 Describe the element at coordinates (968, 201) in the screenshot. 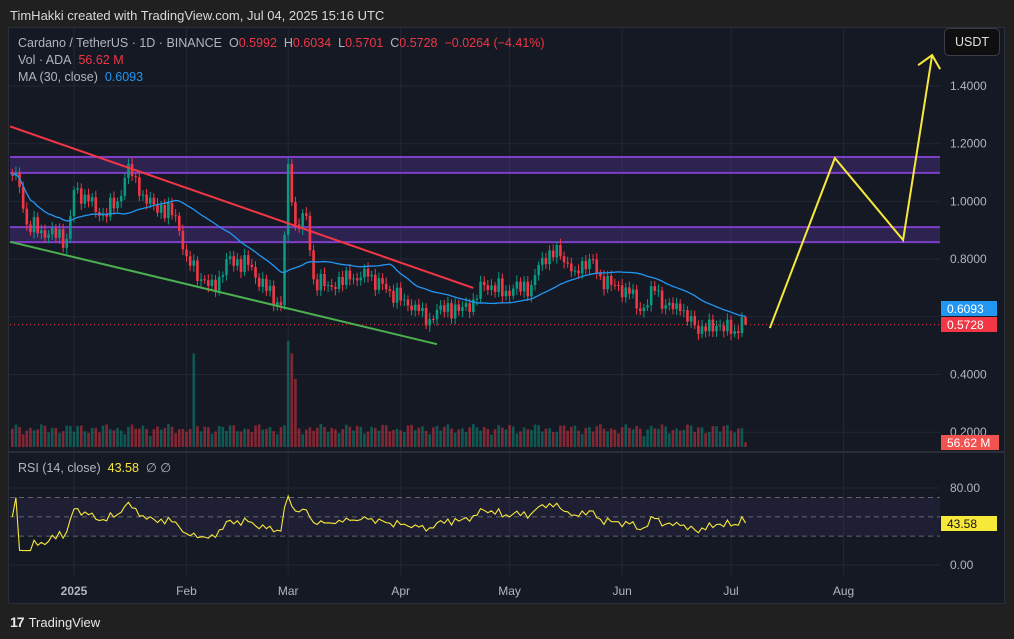

I see `price-tick-label: 1.0000` at that location.